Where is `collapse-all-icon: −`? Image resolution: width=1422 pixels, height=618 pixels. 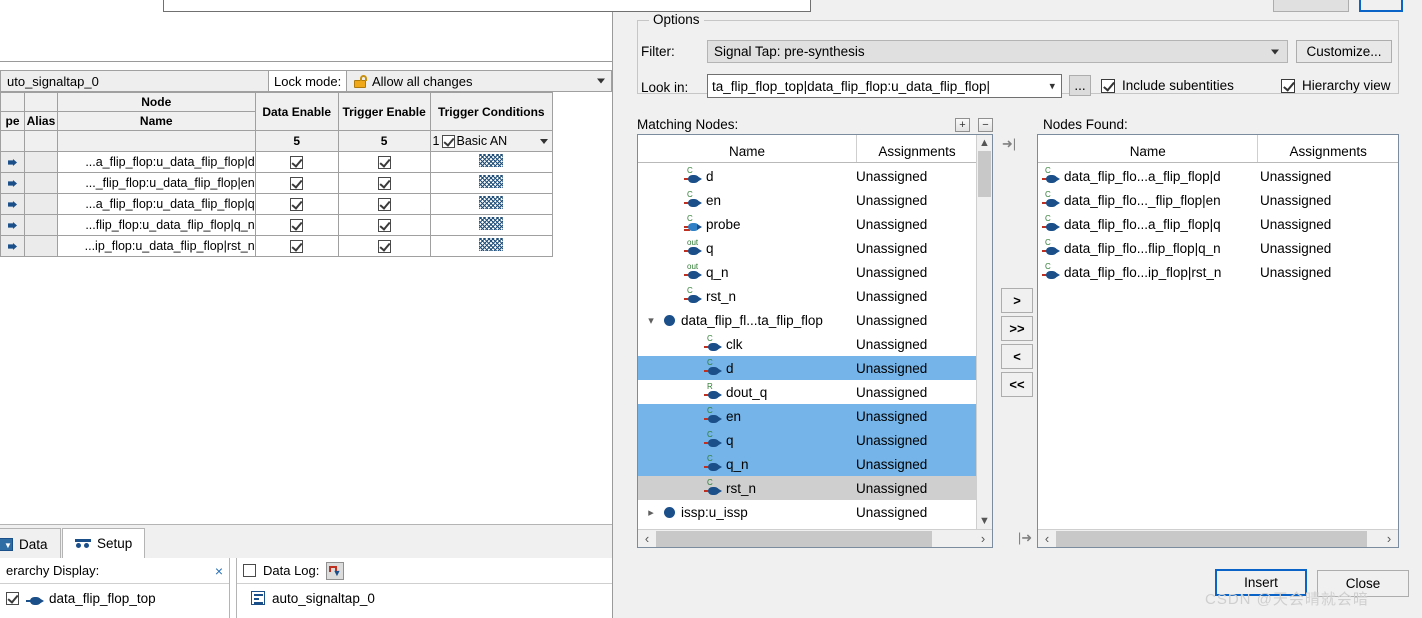
collapse-all-icon: − is located at coordinates (985, 125).